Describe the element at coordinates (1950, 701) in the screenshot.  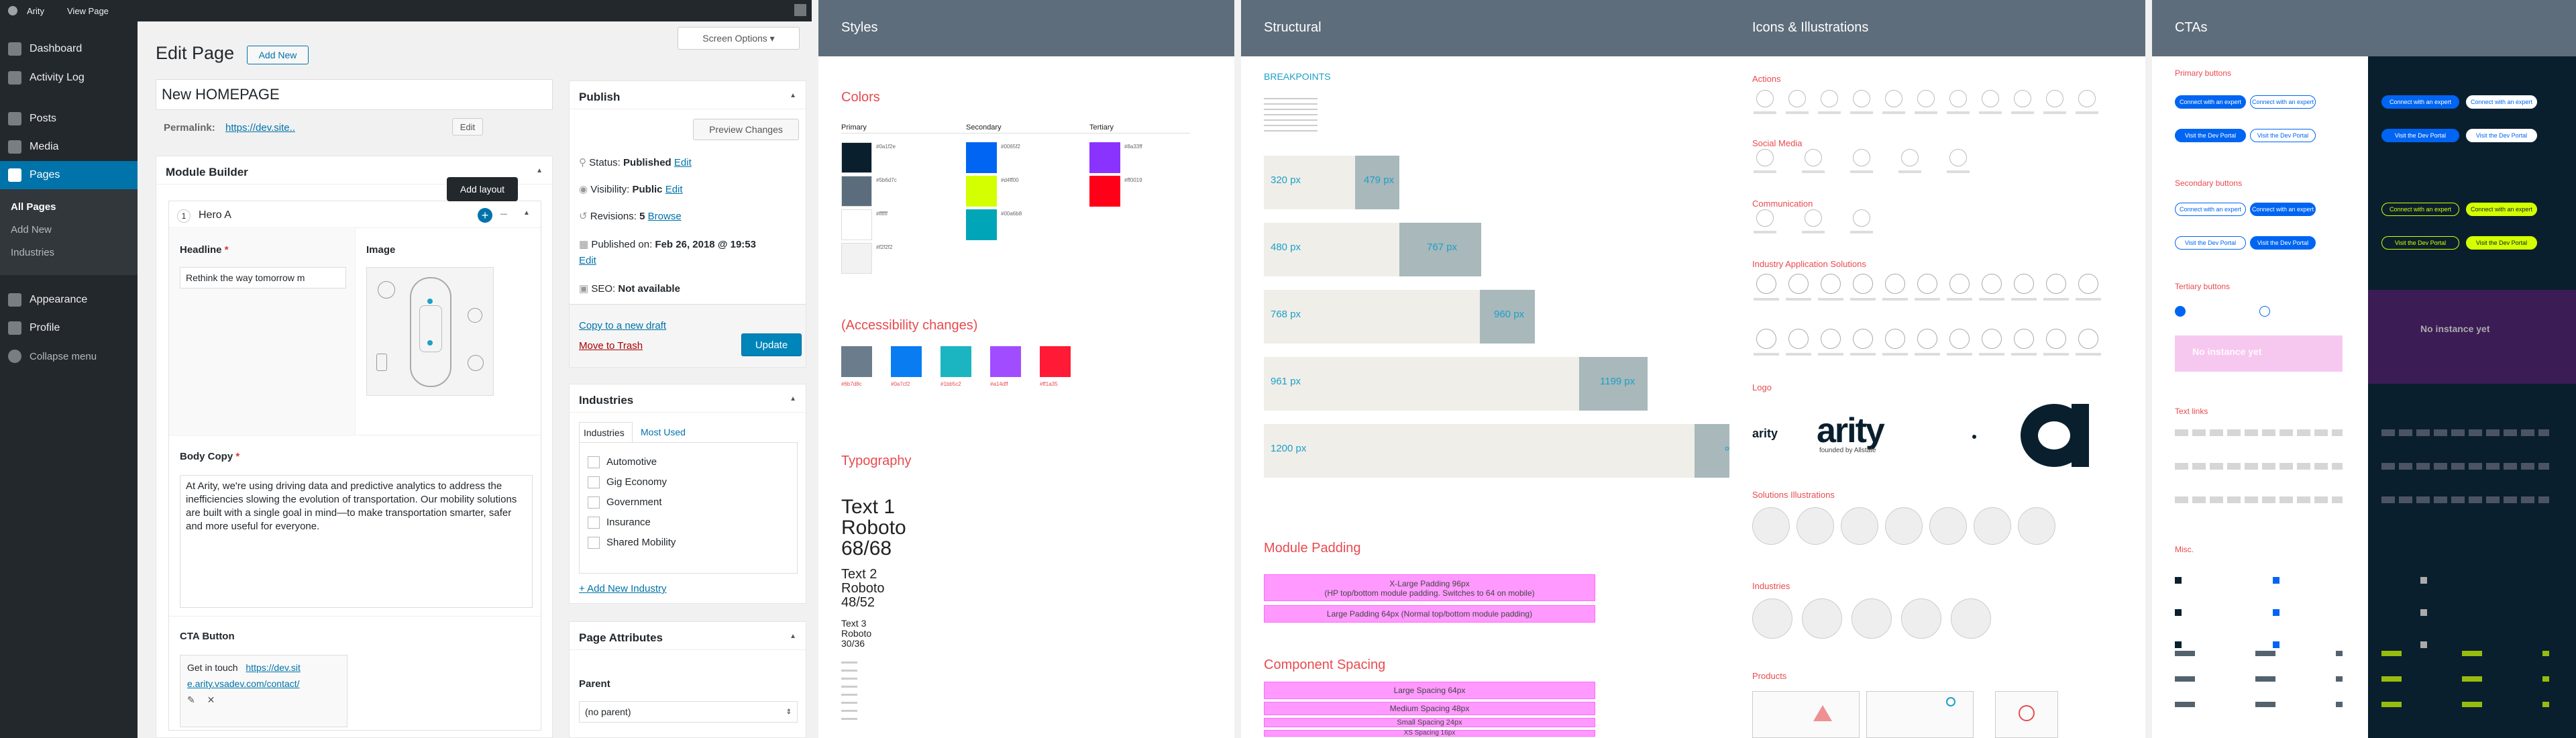
I see `map-pin-icon` at that location.